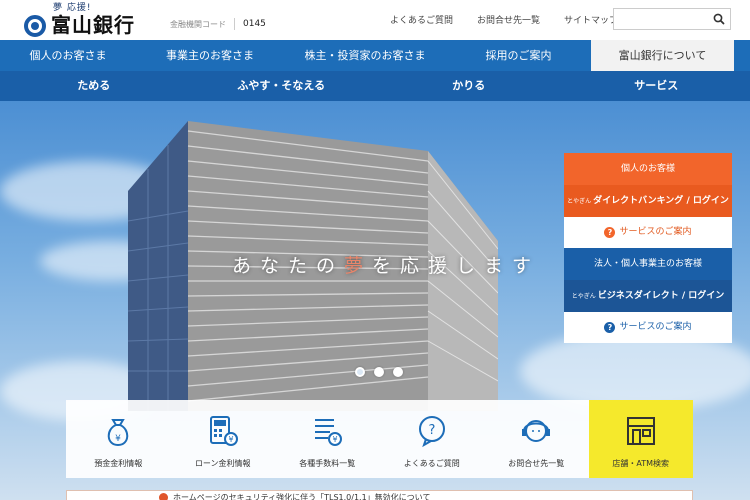 The height and width of the screenshot is (500, 750). What do you see at coordinates (536, 463) in the screenshot?
I see `tile-label: お問合せ先一覧` at bounding box center [536, 463].